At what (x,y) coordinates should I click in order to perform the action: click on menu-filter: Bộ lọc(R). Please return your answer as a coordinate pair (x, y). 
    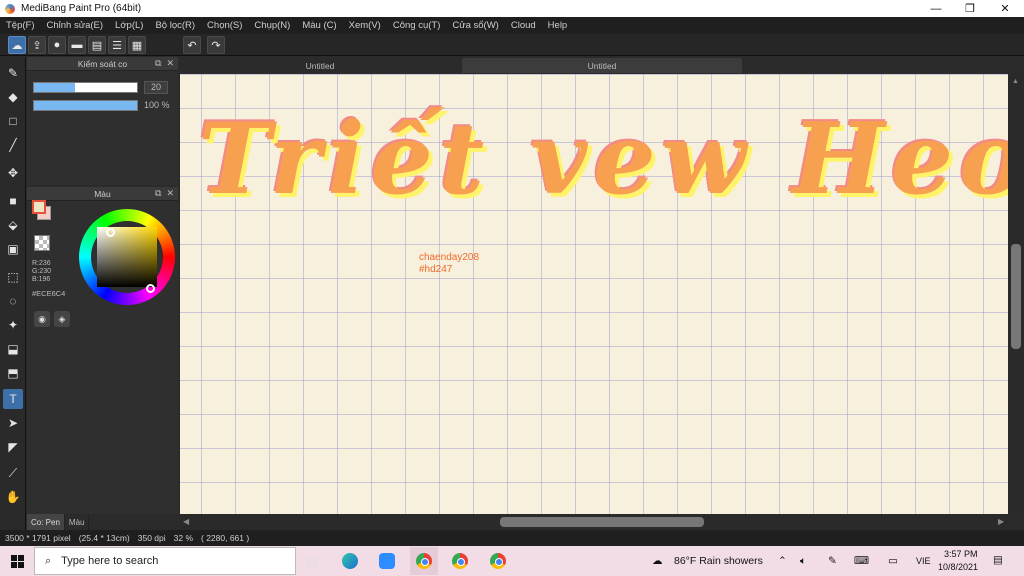
    Looking at the image, I should click on (175, 25).